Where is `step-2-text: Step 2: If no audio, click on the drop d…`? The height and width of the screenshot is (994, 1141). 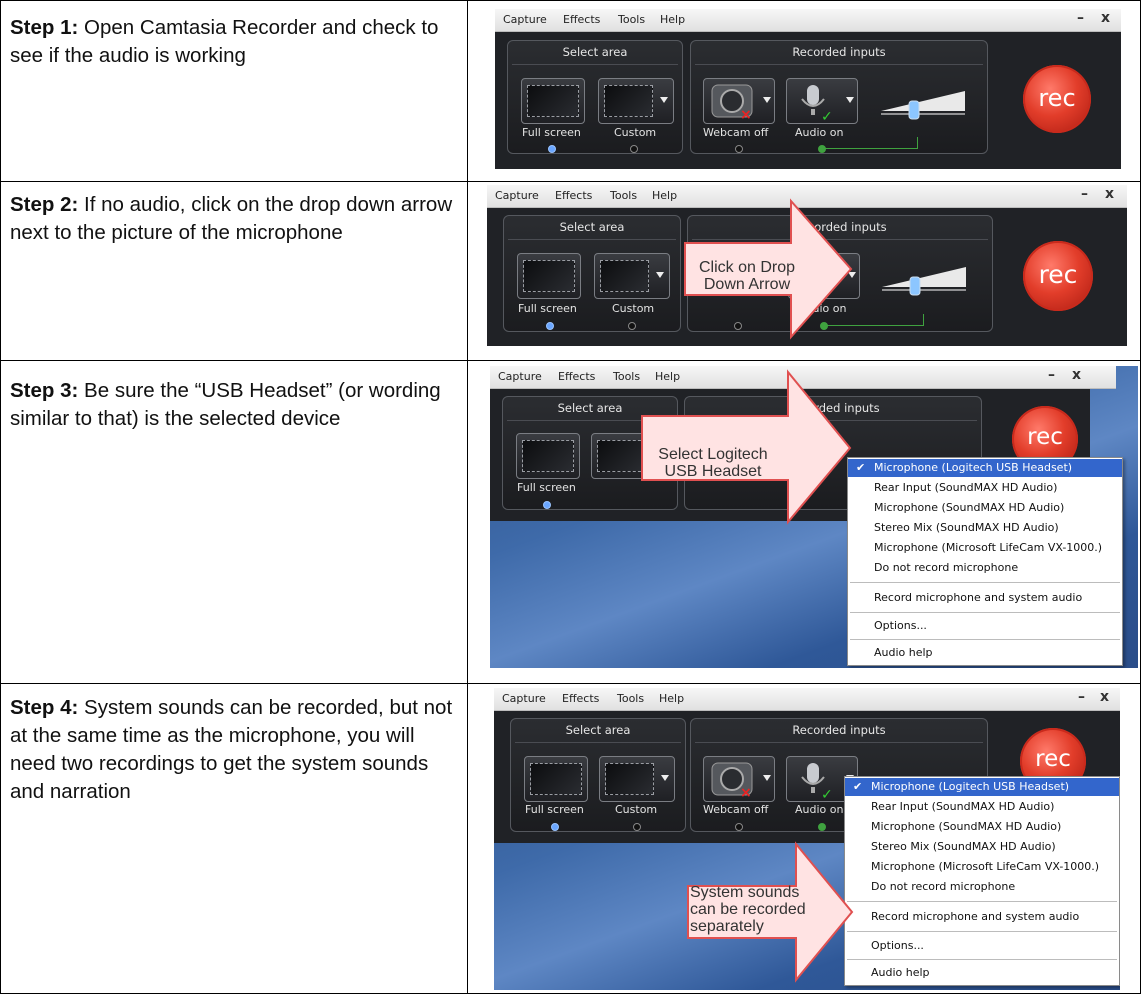 step-2-text: Step 2: If no audio, click on the drop d… is located at coordinates (235, 219).